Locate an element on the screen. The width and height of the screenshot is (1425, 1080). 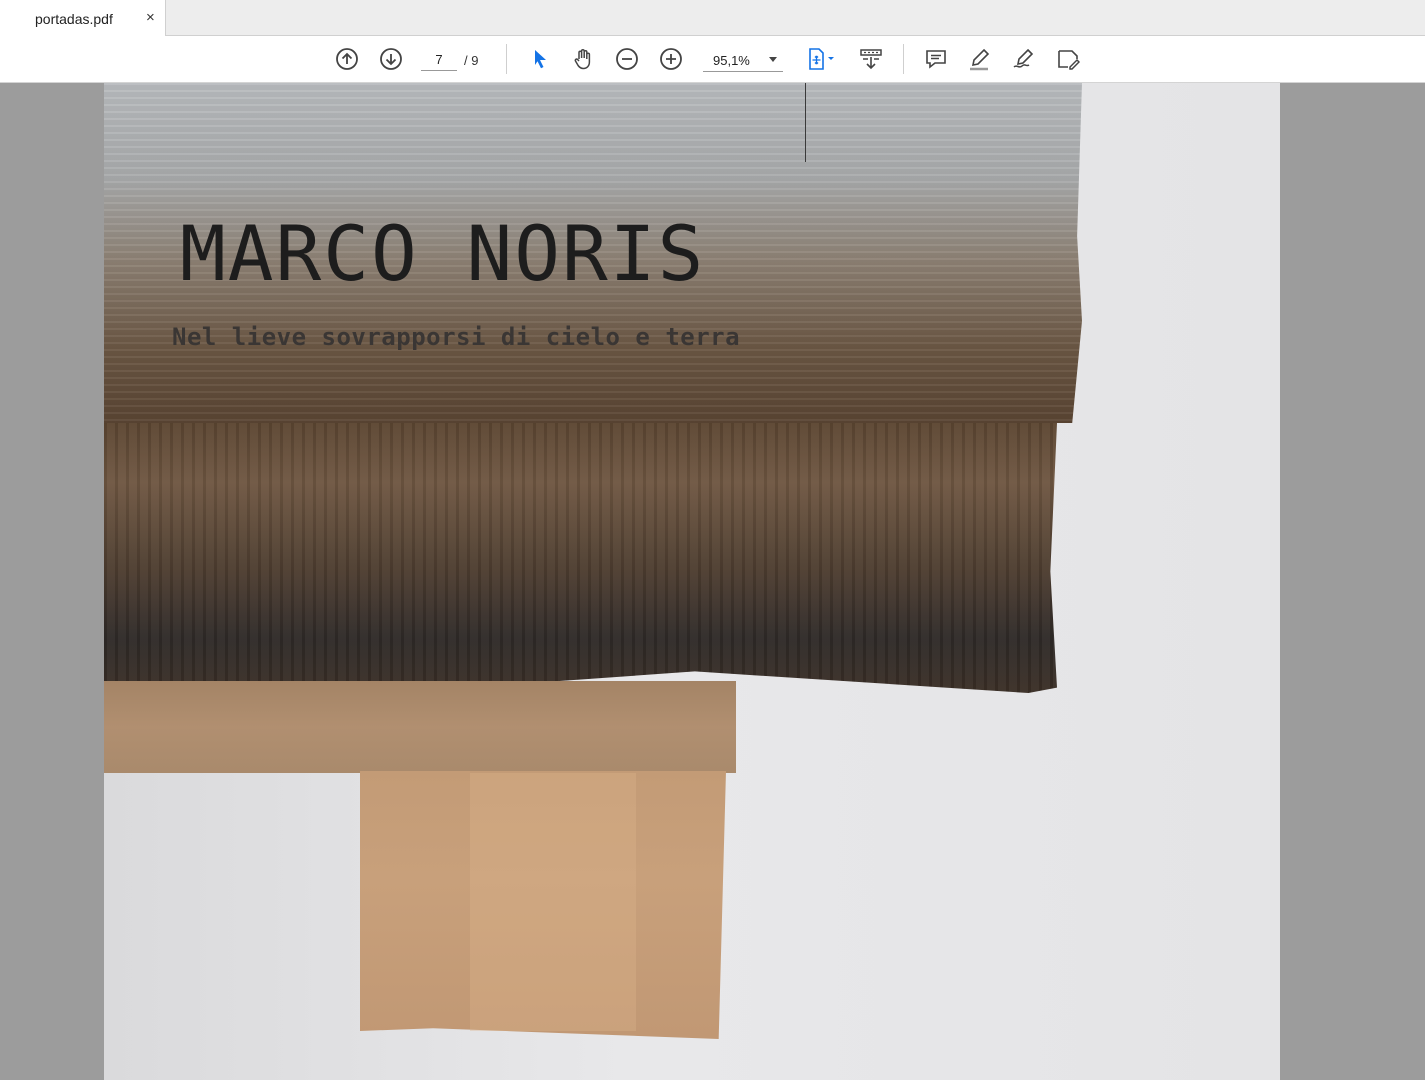
hand-icon is located at coordinates (582, 59).